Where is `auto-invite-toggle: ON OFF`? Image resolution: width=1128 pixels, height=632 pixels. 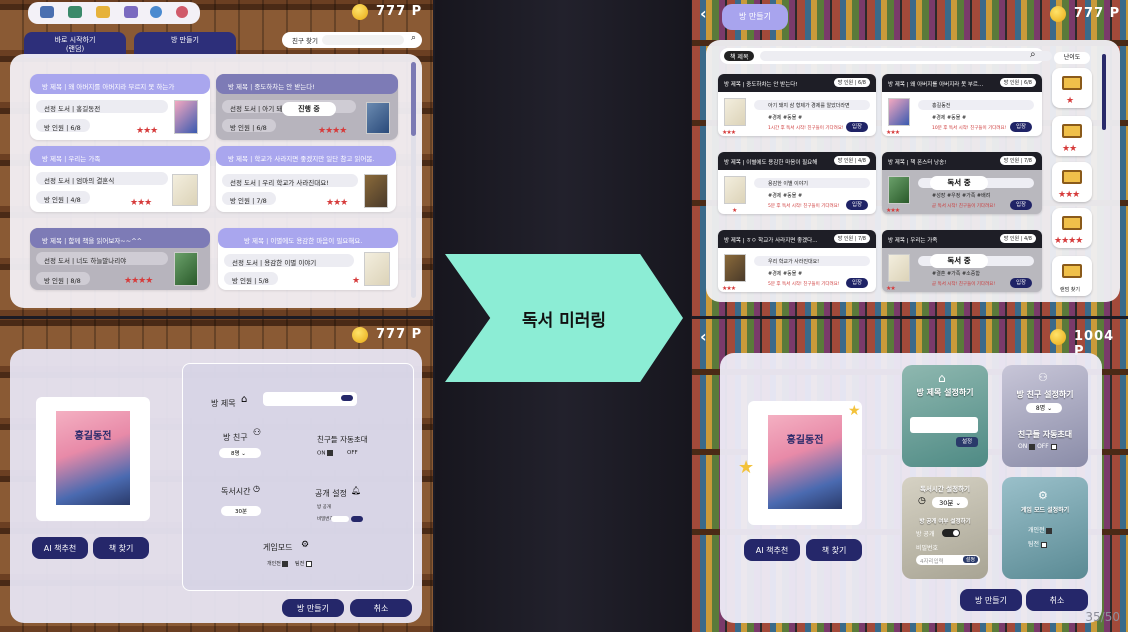 auto-invite-toggle: ON OFF is located at coordinates (1037, 446).